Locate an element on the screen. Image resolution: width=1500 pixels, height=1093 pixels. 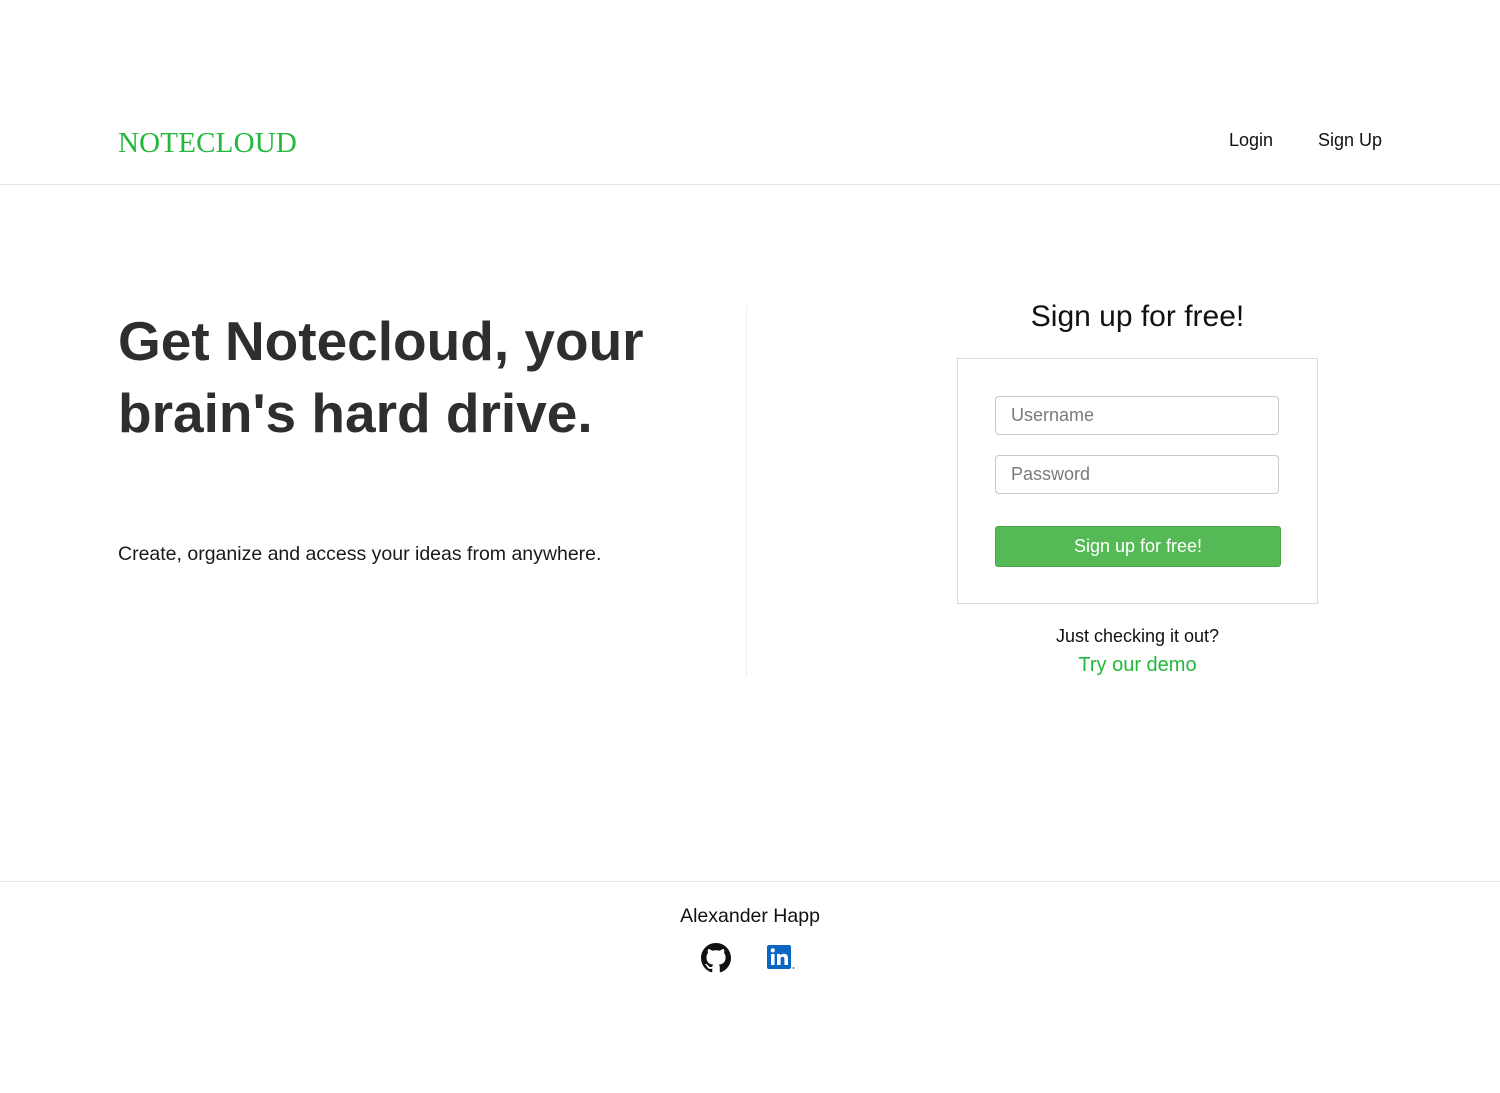
signup-form: Sign up for free! is located at coordinates (1137, 481).